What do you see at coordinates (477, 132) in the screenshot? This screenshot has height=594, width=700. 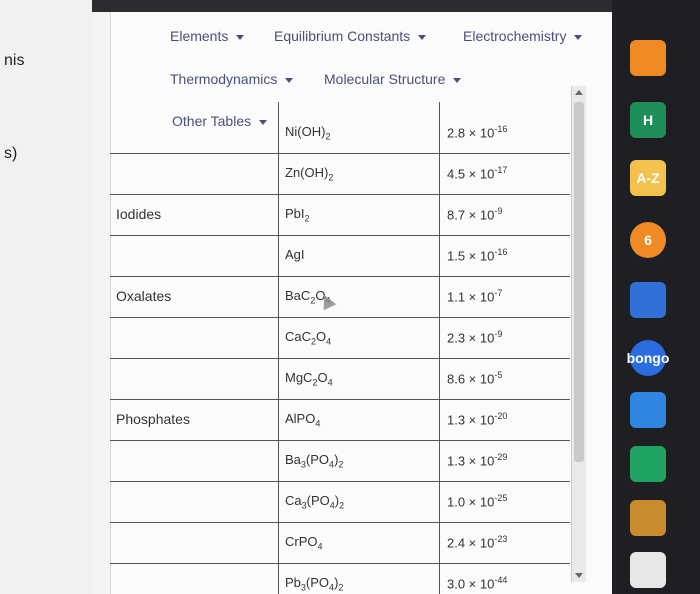 I see `ksp-value: 2.8 × 10-16` at bounding box center [477, 132].